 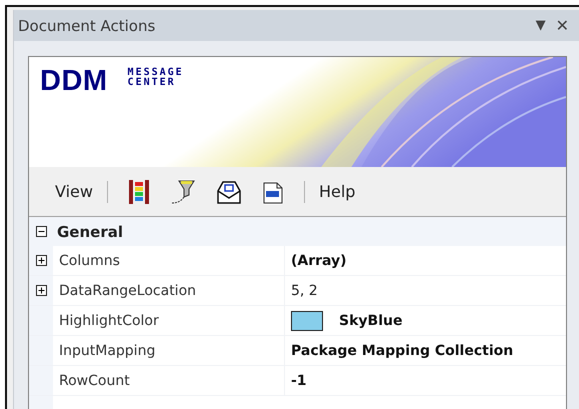 What do you see at coordinates (541, 25) in the screenshot?
I see `pane-menu-button: ▼` at bounding box center [541, 25].